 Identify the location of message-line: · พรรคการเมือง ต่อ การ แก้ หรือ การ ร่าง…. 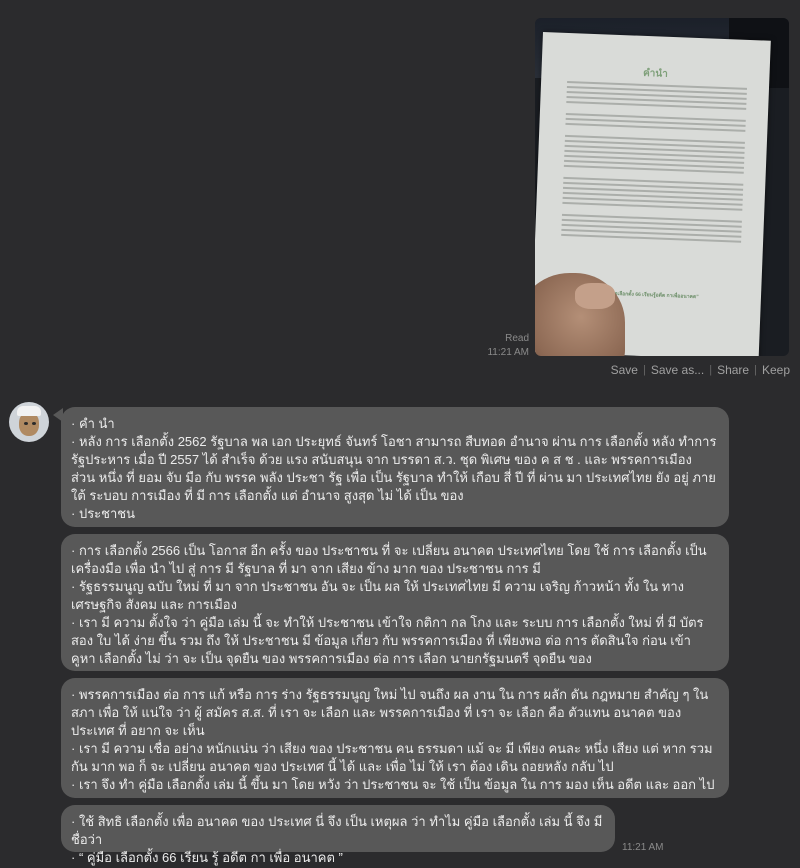
(390, 712).